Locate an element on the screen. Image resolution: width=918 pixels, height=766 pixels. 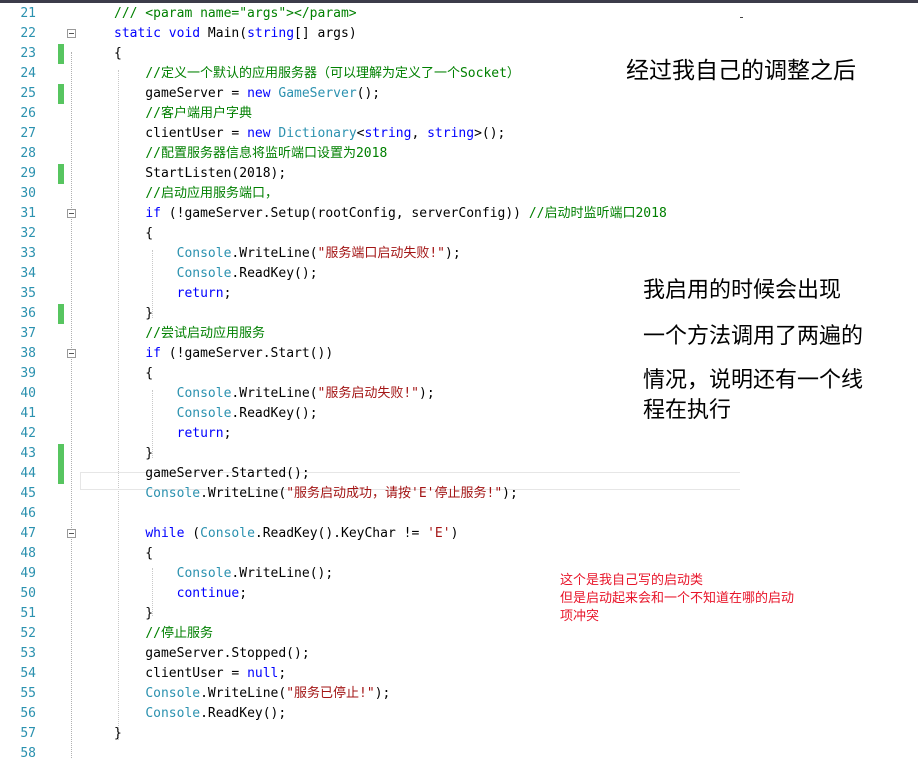
annotation-red-line: 但是启动起来会和一个不知道在哪的启动 is located at coordinates (677, 598).